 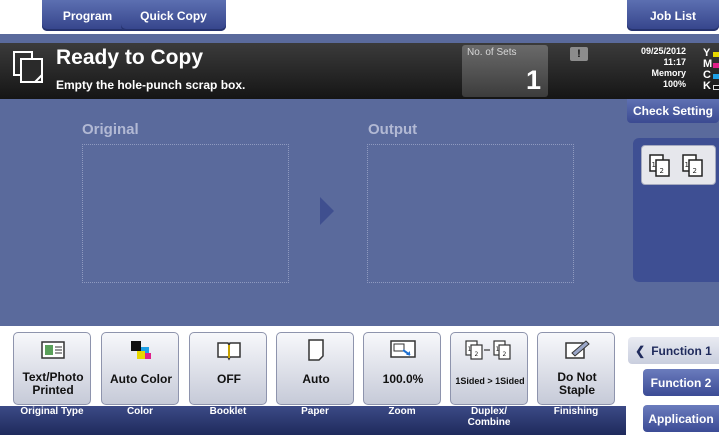 I want to click on duplex-combine-button: 1 2 1 2 1Sided > 1Sided, so click(x=489, y=368).